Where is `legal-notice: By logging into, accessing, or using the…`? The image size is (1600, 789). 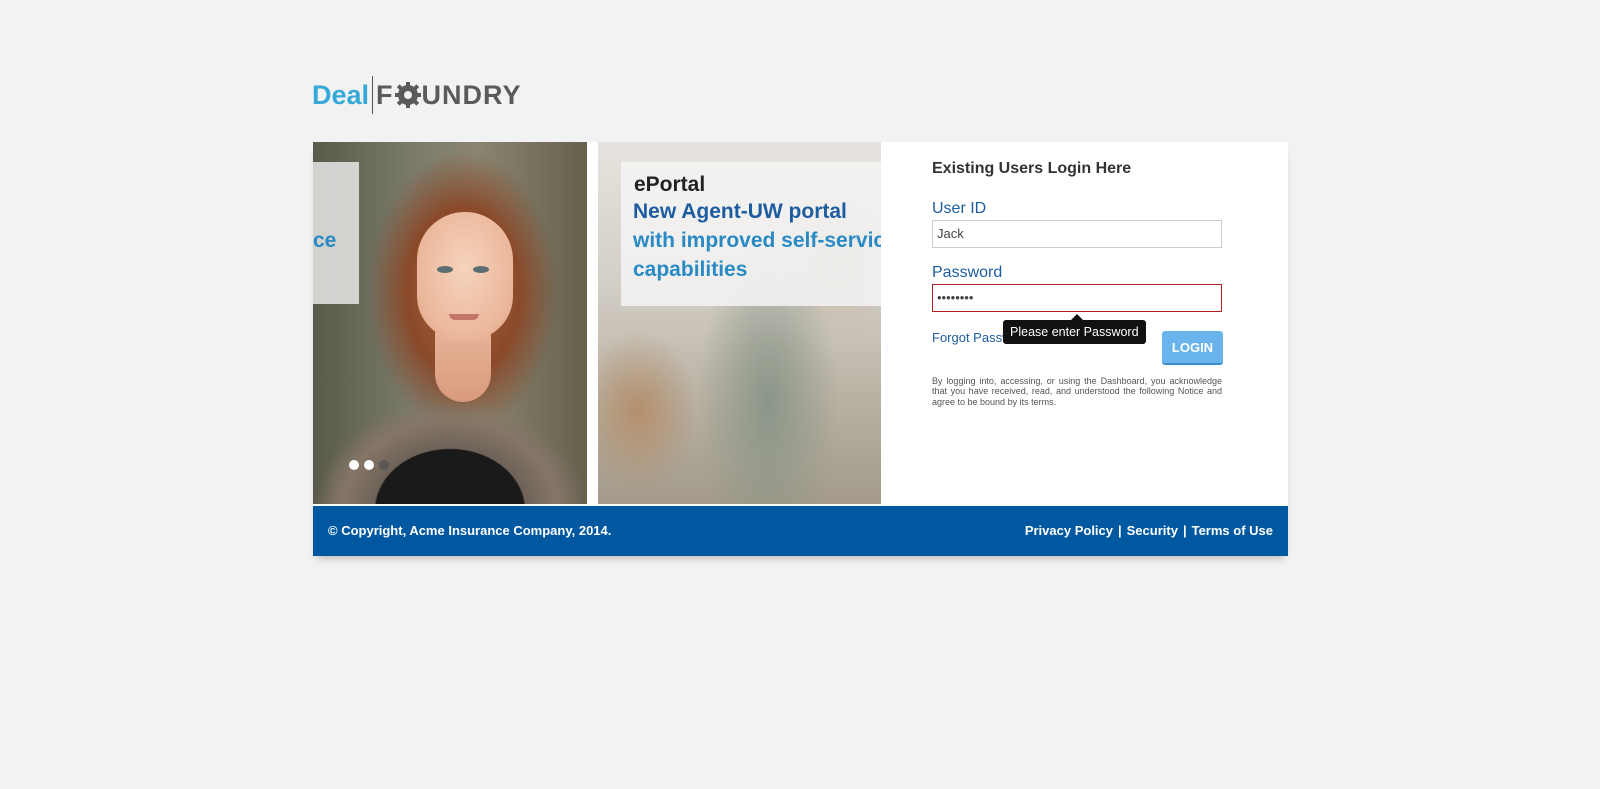 legal-notice: By logging into, accessing, or using the… is located at coordinates (1077, 391).